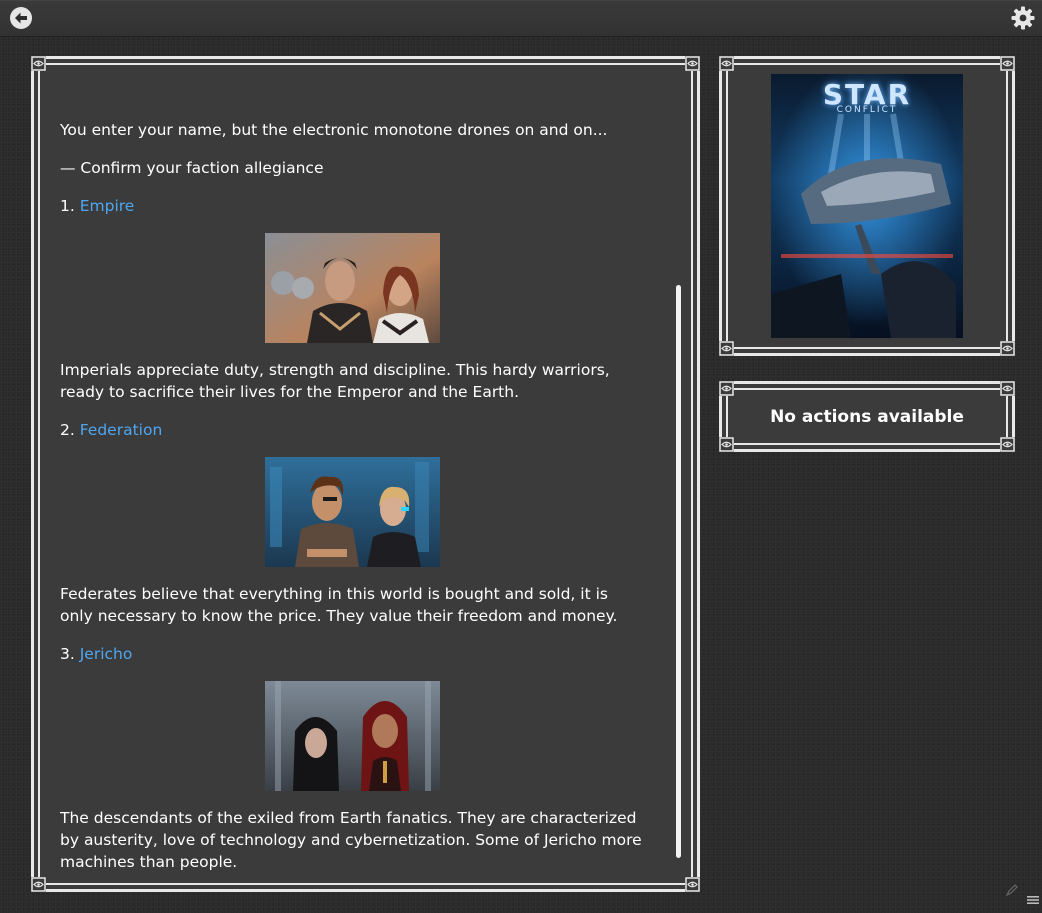  I want to click on story-prompt: — Confirm your faction allegiance, so click(192, 168).